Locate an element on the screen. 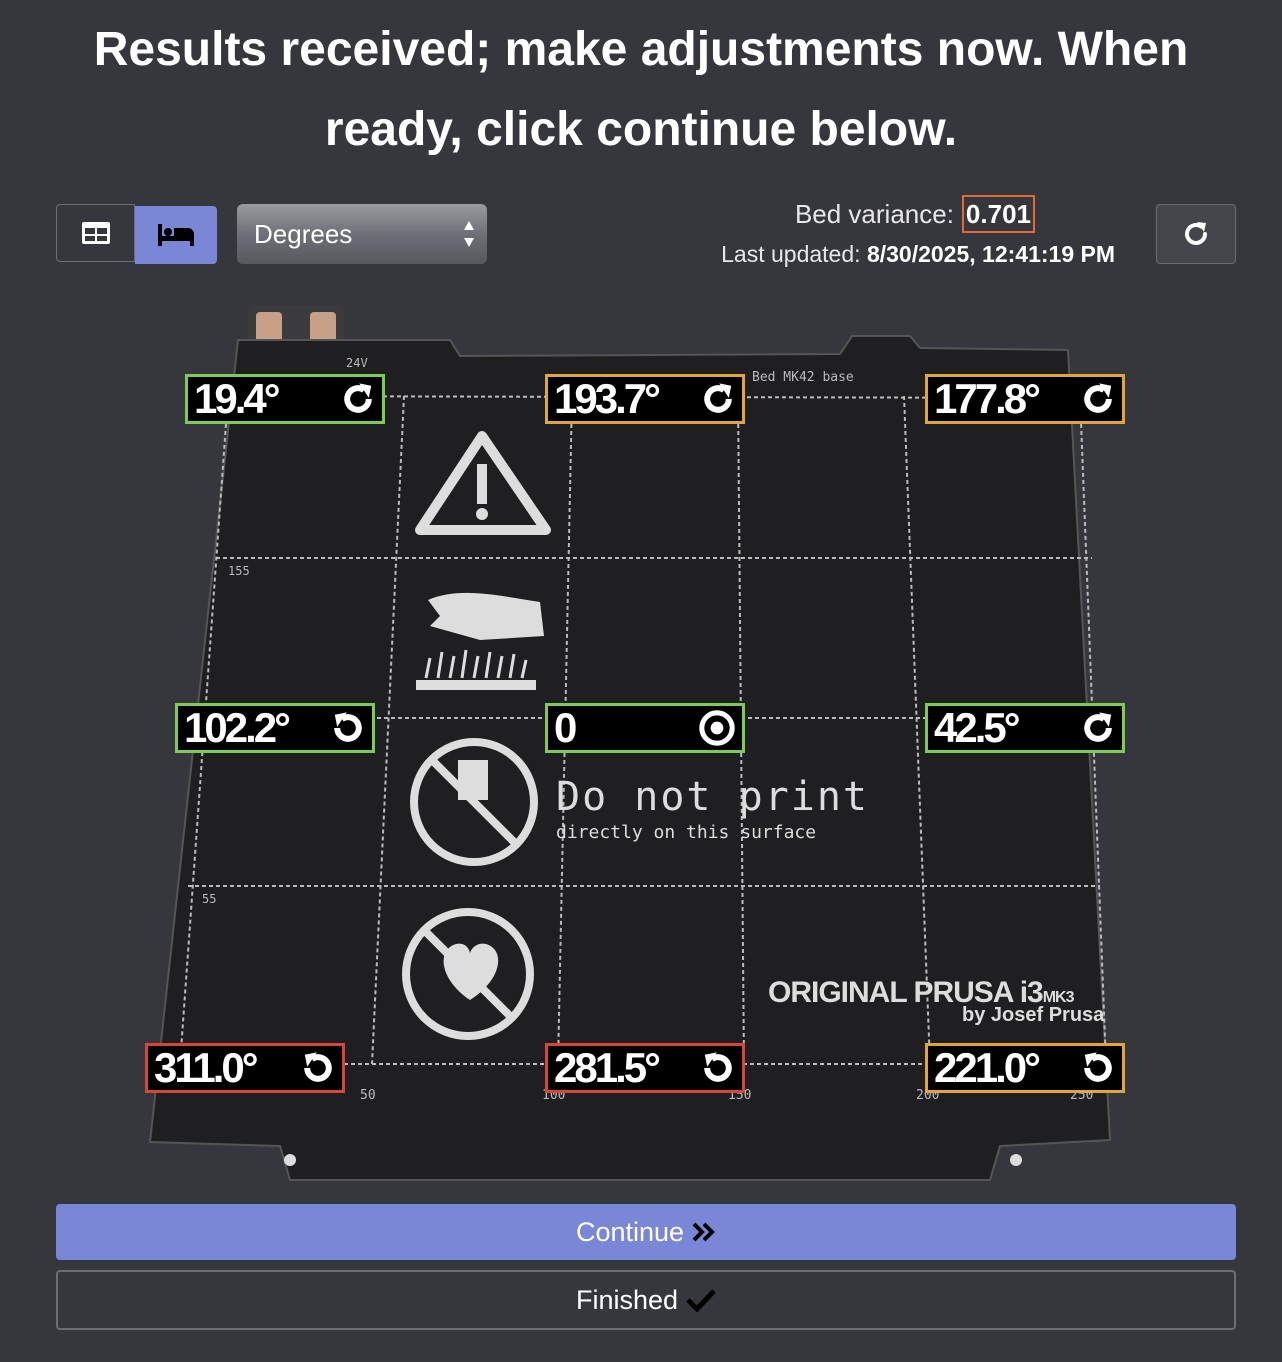  point-value: 42.5° is located at coordinates (977, 727).